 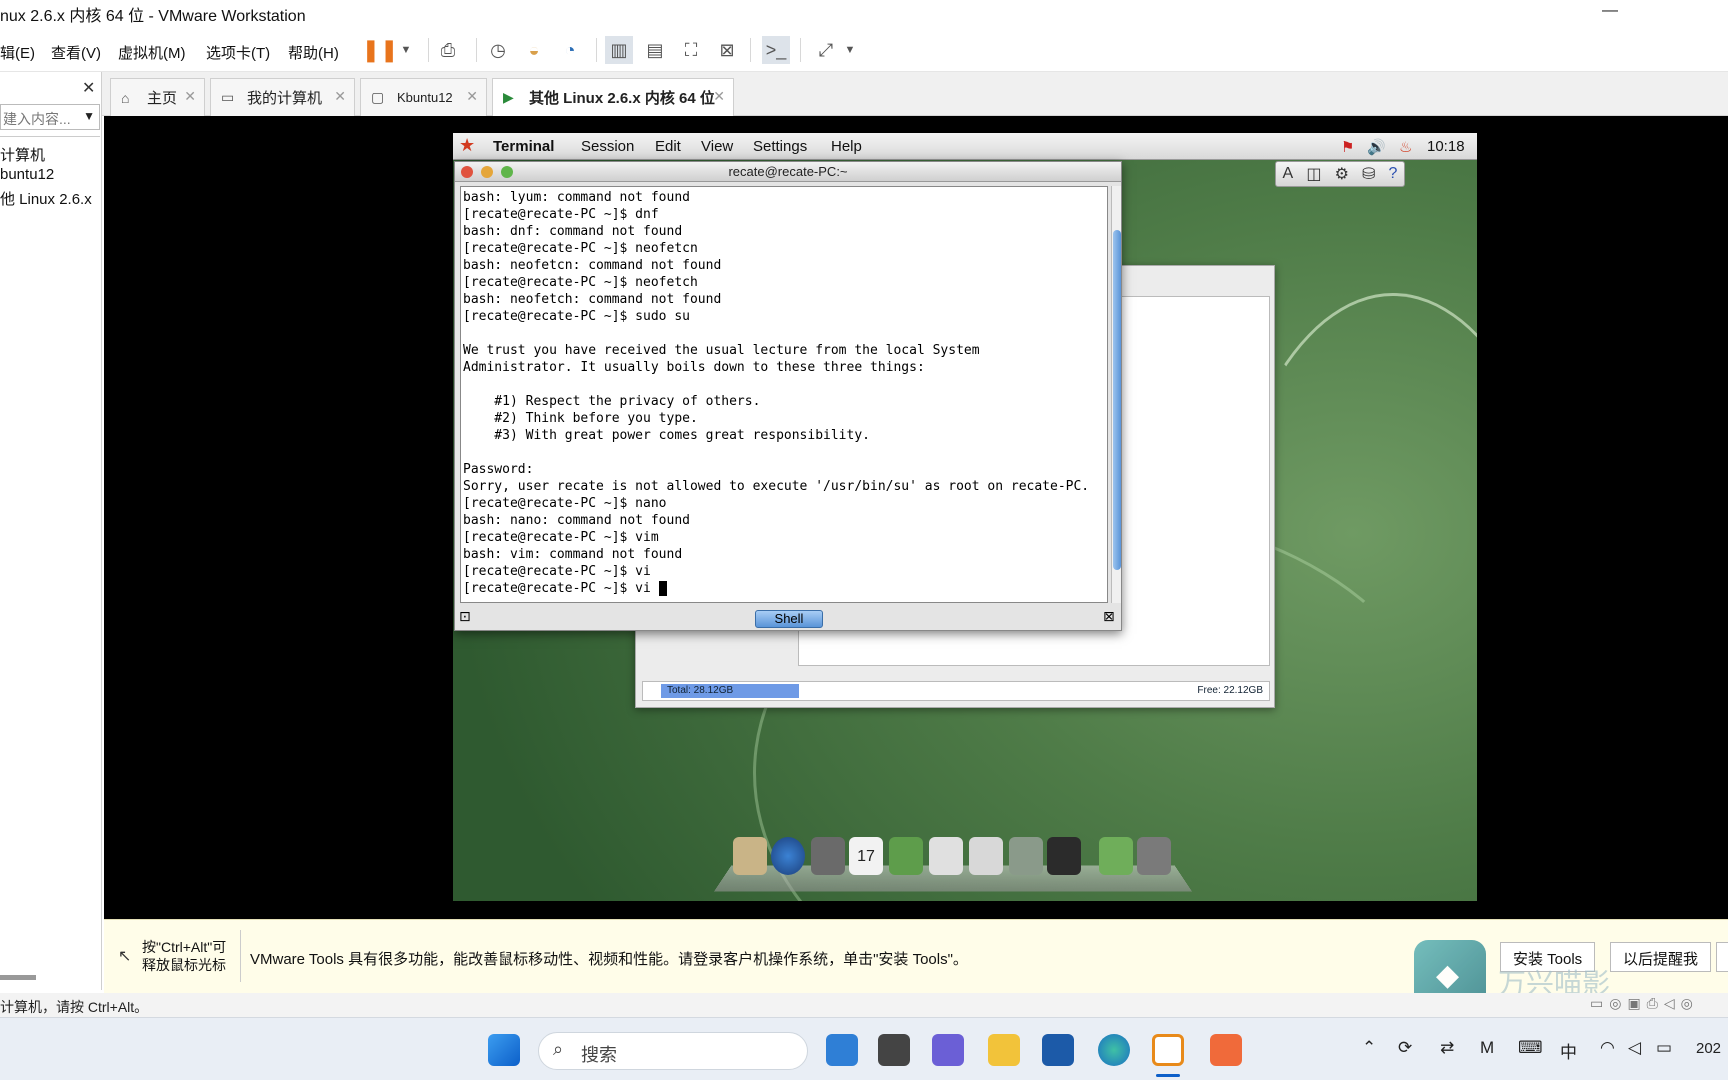 I want to click on volume-icon: 🔊, so click(x=1376, y=147).